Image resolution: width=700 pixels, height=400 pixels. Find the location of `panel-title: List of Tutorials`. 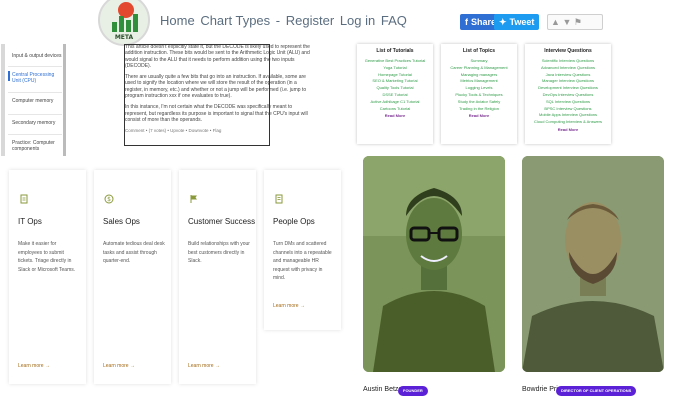

panel-title: List of Tutorials is located at coordinates (395, 51).